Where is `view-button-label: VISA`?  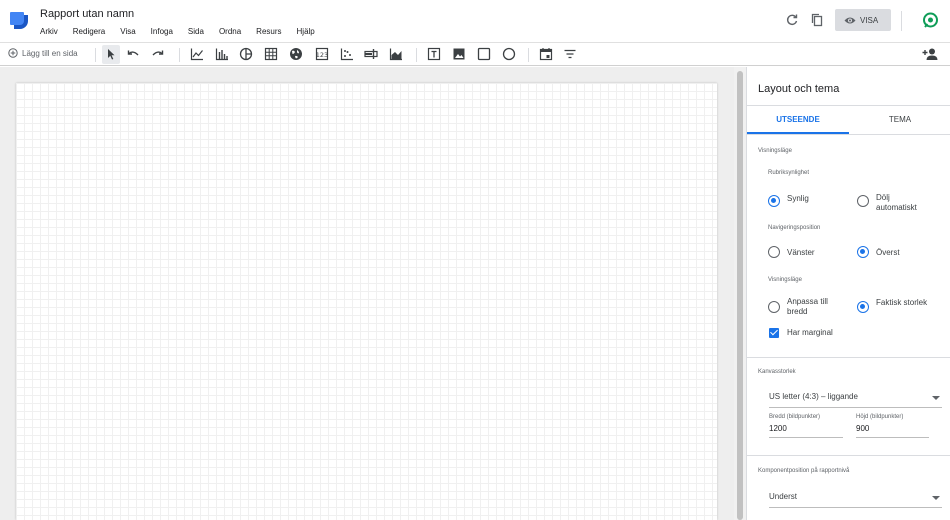
view-button-label: VISA is located at coordinates (869, 20).